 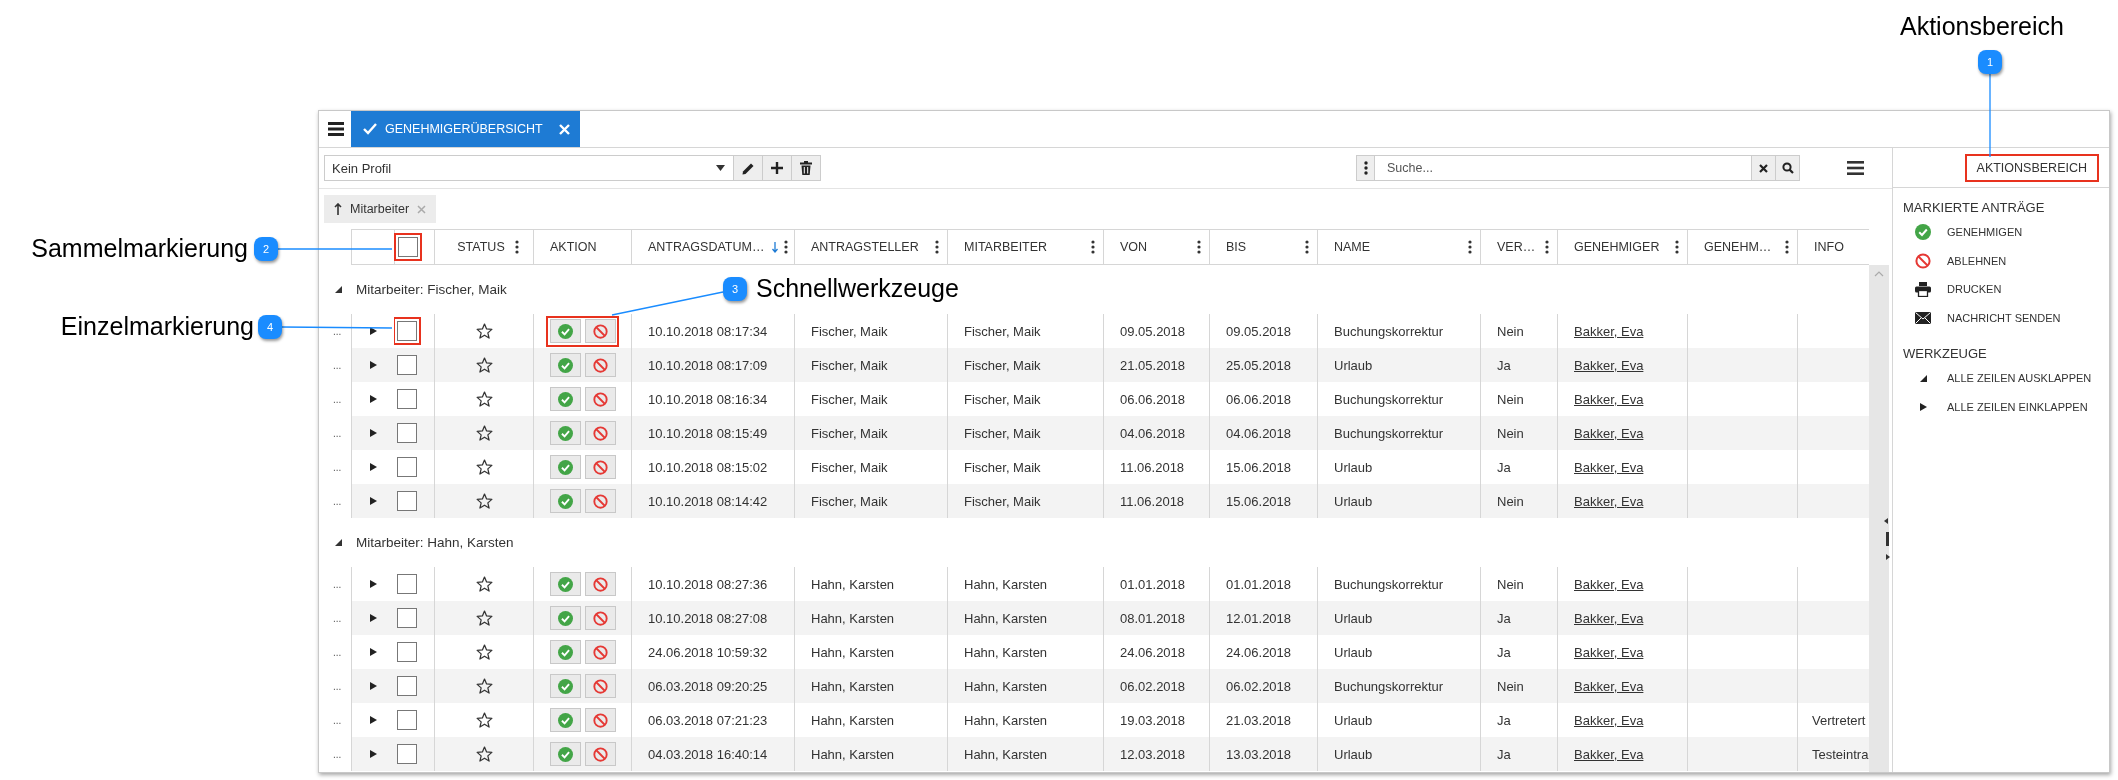 I want to click on search-button, so click(x=1787, y=168).